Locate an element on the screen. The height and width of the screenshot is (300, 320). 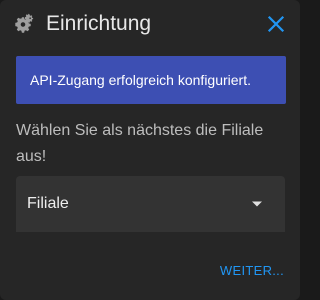
chevron-down-icon is located at coordinates (257, 204).